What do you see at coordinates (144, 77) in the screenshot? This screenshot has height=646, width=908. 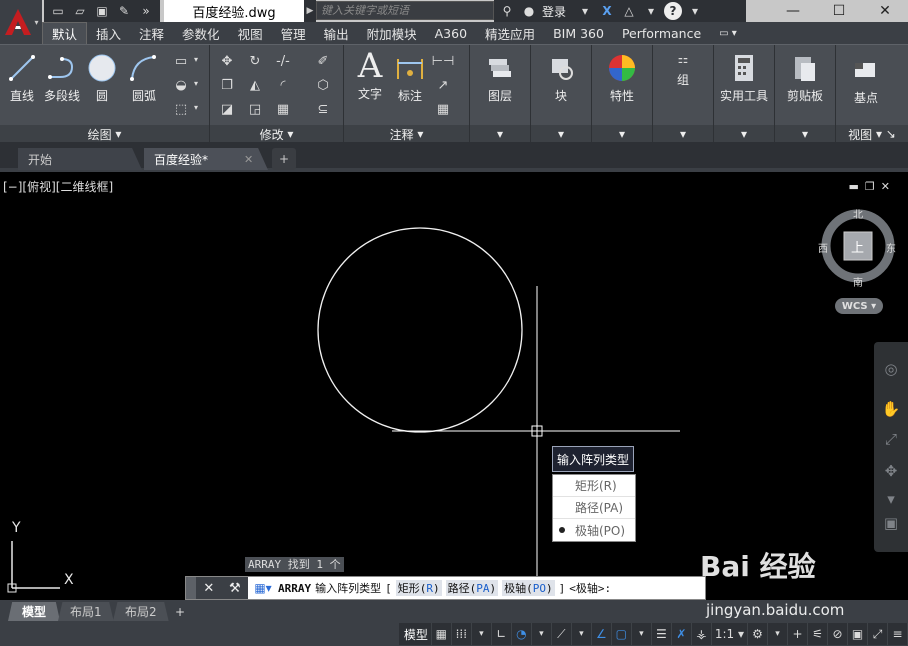 I see `arc-tool: 圆弧` at bounding box center [144, 77].